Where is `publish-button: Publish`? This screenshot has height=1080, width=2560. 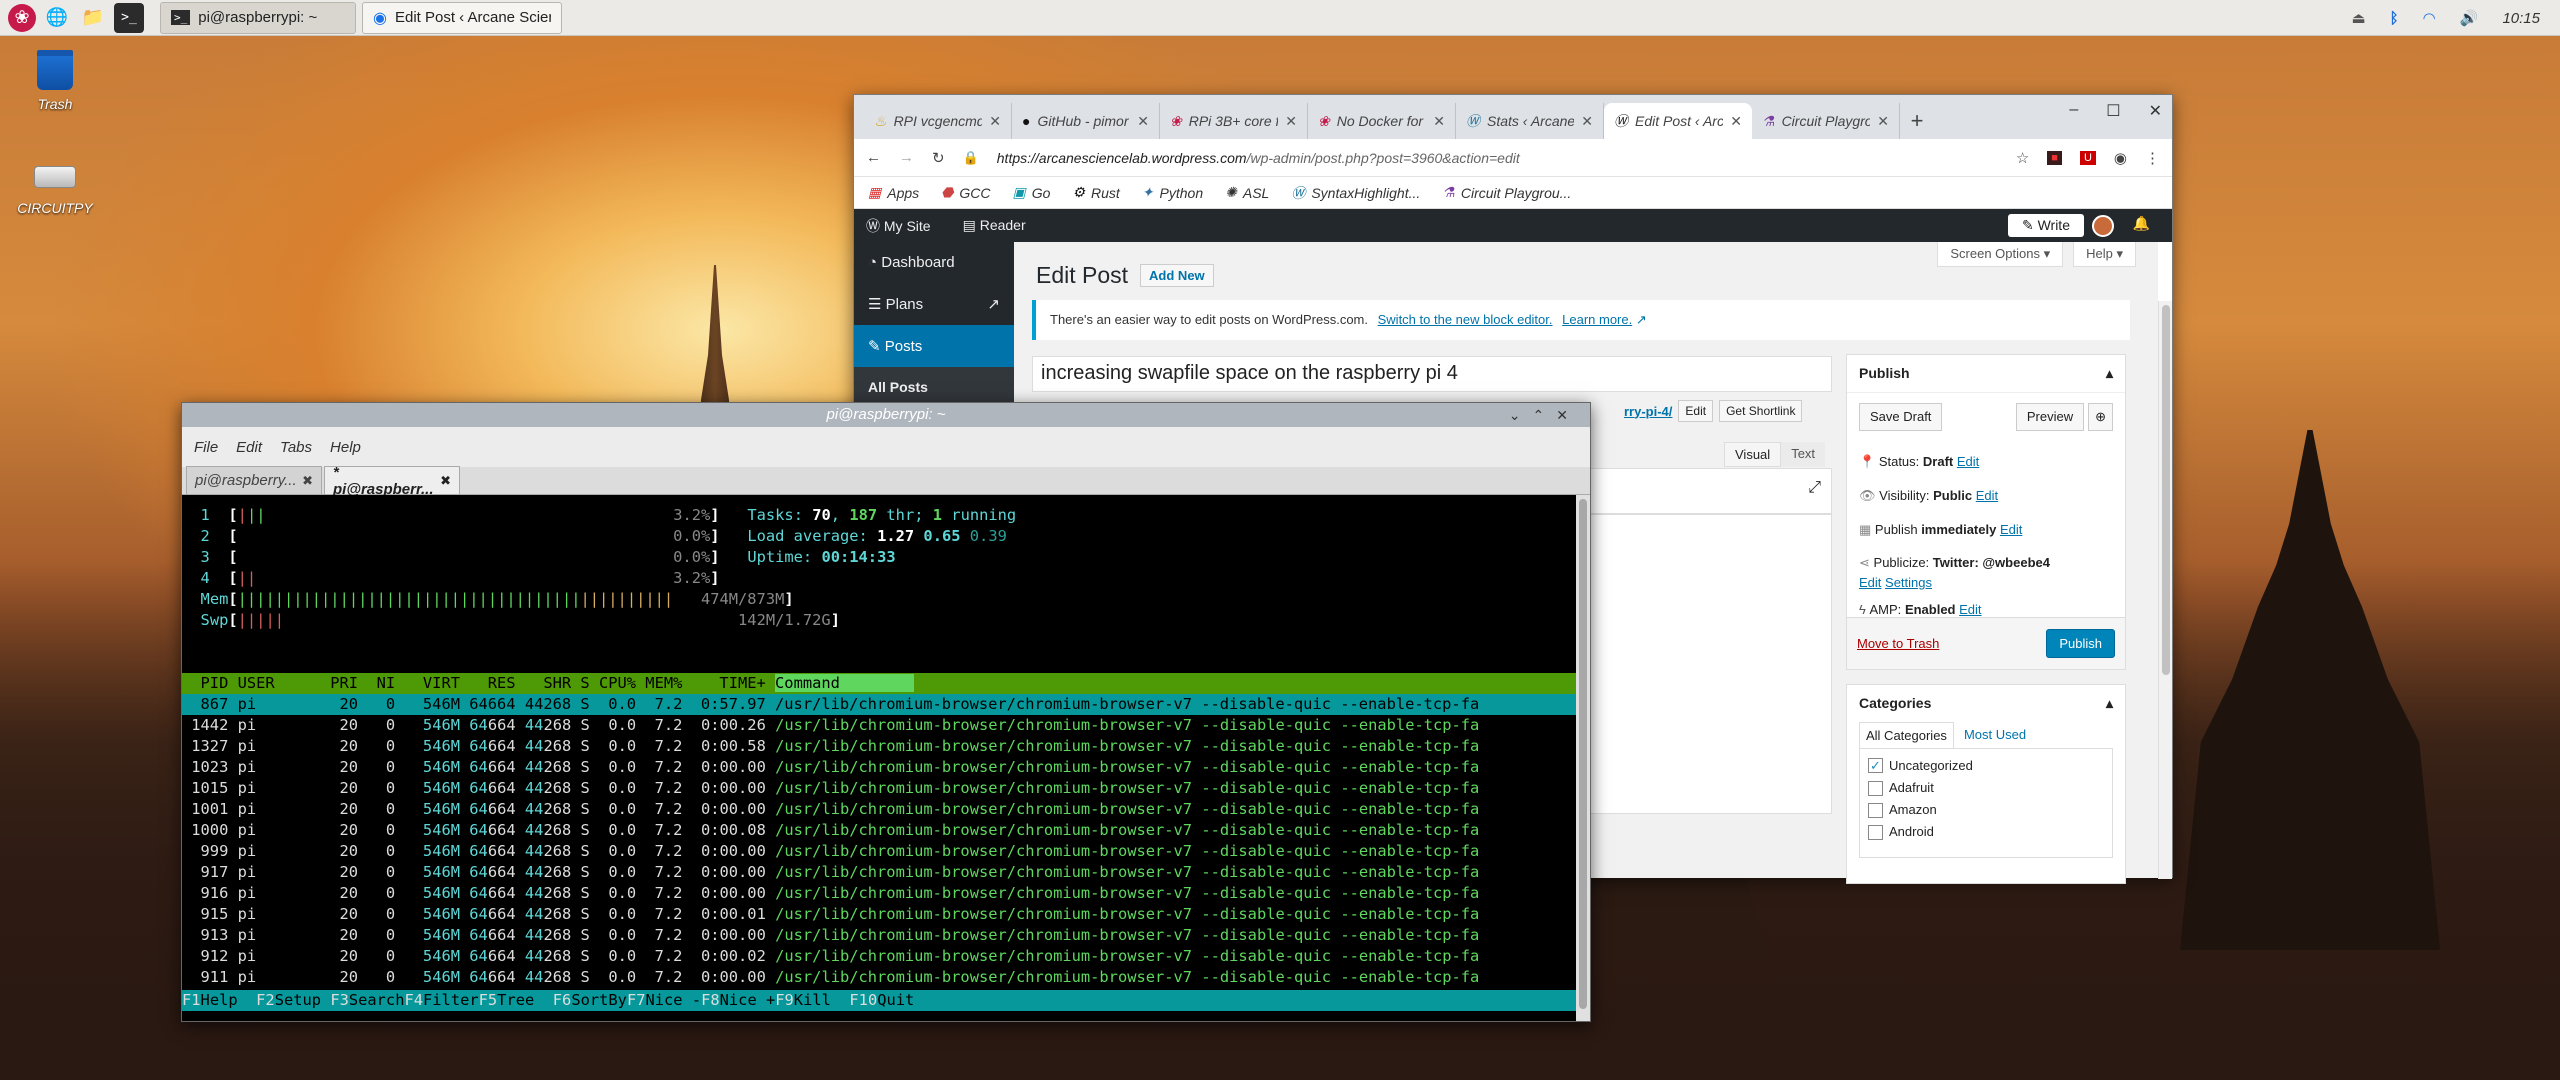 publish-button: Publish is located at coordinates (2080, 643).